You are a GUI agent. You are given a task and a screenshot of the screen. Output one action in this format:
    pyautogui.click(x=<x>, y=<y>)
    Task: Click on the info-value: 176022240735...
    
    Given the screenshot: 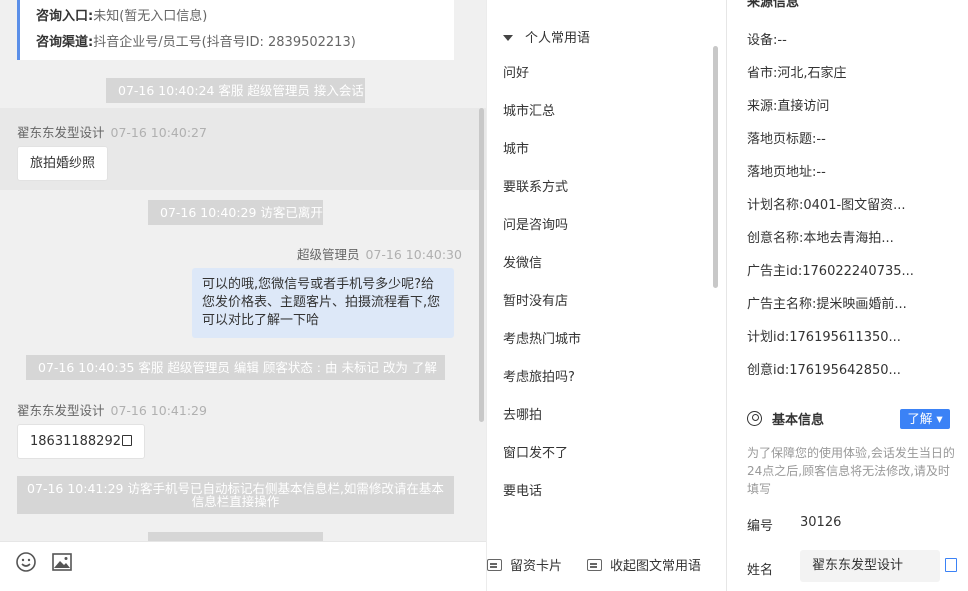 What is the action you would take?
    pyautogui.click(x=858, y=271)
    